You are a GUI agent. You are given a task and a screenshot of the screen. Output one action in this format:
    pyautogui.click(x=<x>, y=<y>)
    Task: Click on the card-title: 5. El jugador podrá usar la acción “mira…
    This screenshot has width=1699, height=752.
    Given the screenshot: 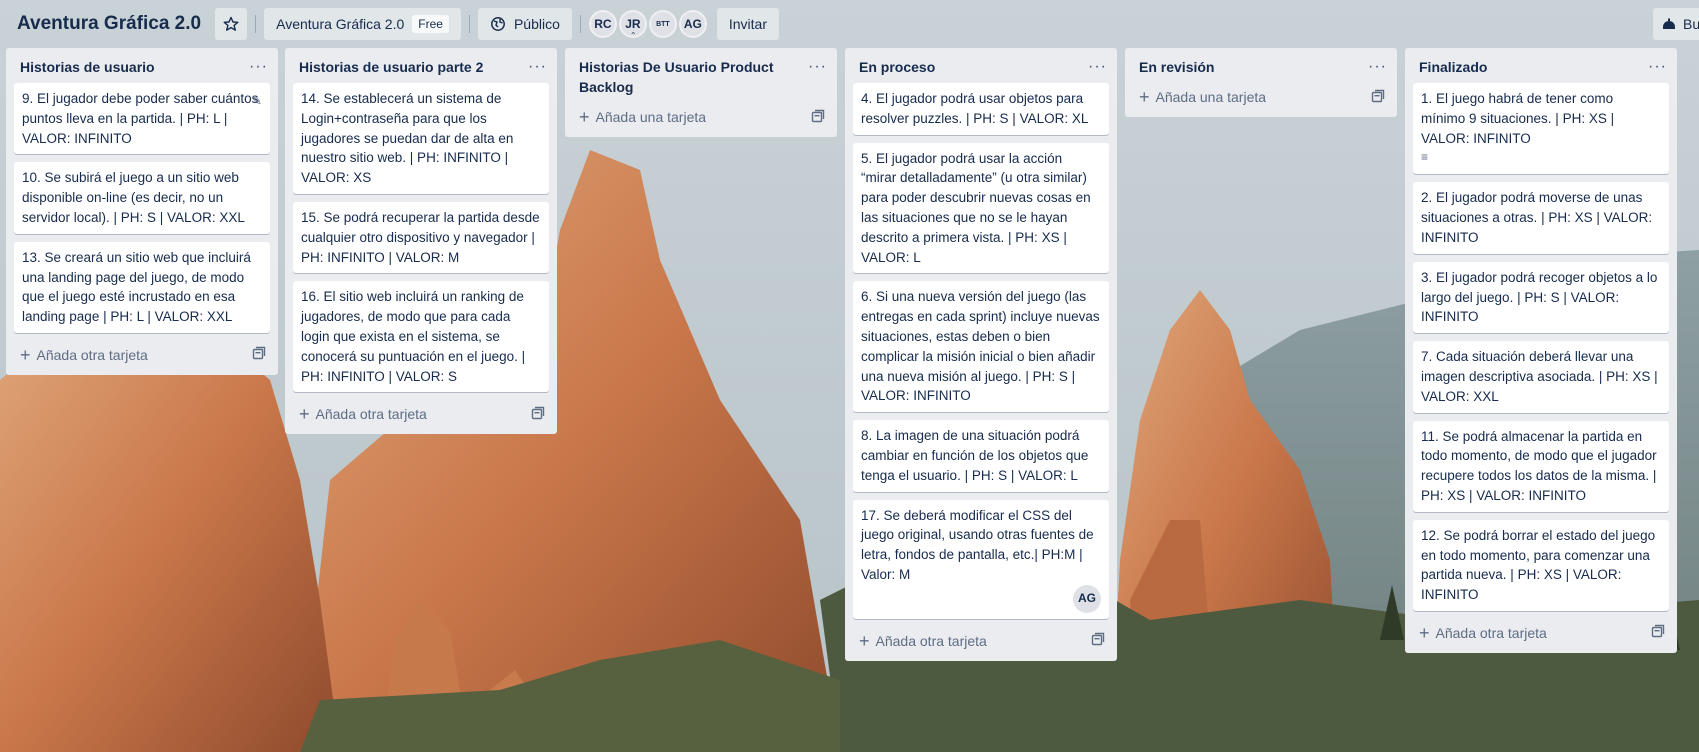 What is the action you would take?
    pyautogui.click(x=976, y=207)
    